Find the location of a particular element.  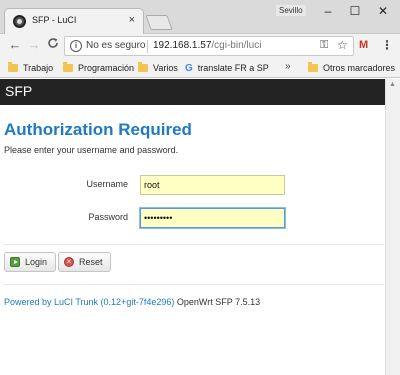

maximize-button: ☐ is located at coordinates (355, 11).